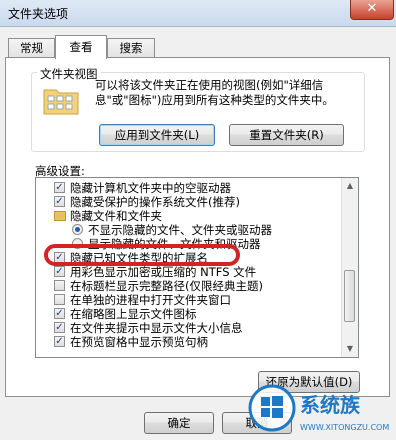 The image size is (396, 440). What do you see at coordinates (349, 267) in the screenshot?
I see `list-scrollbar: ▲ ▼` at bounding box center [349, 267].